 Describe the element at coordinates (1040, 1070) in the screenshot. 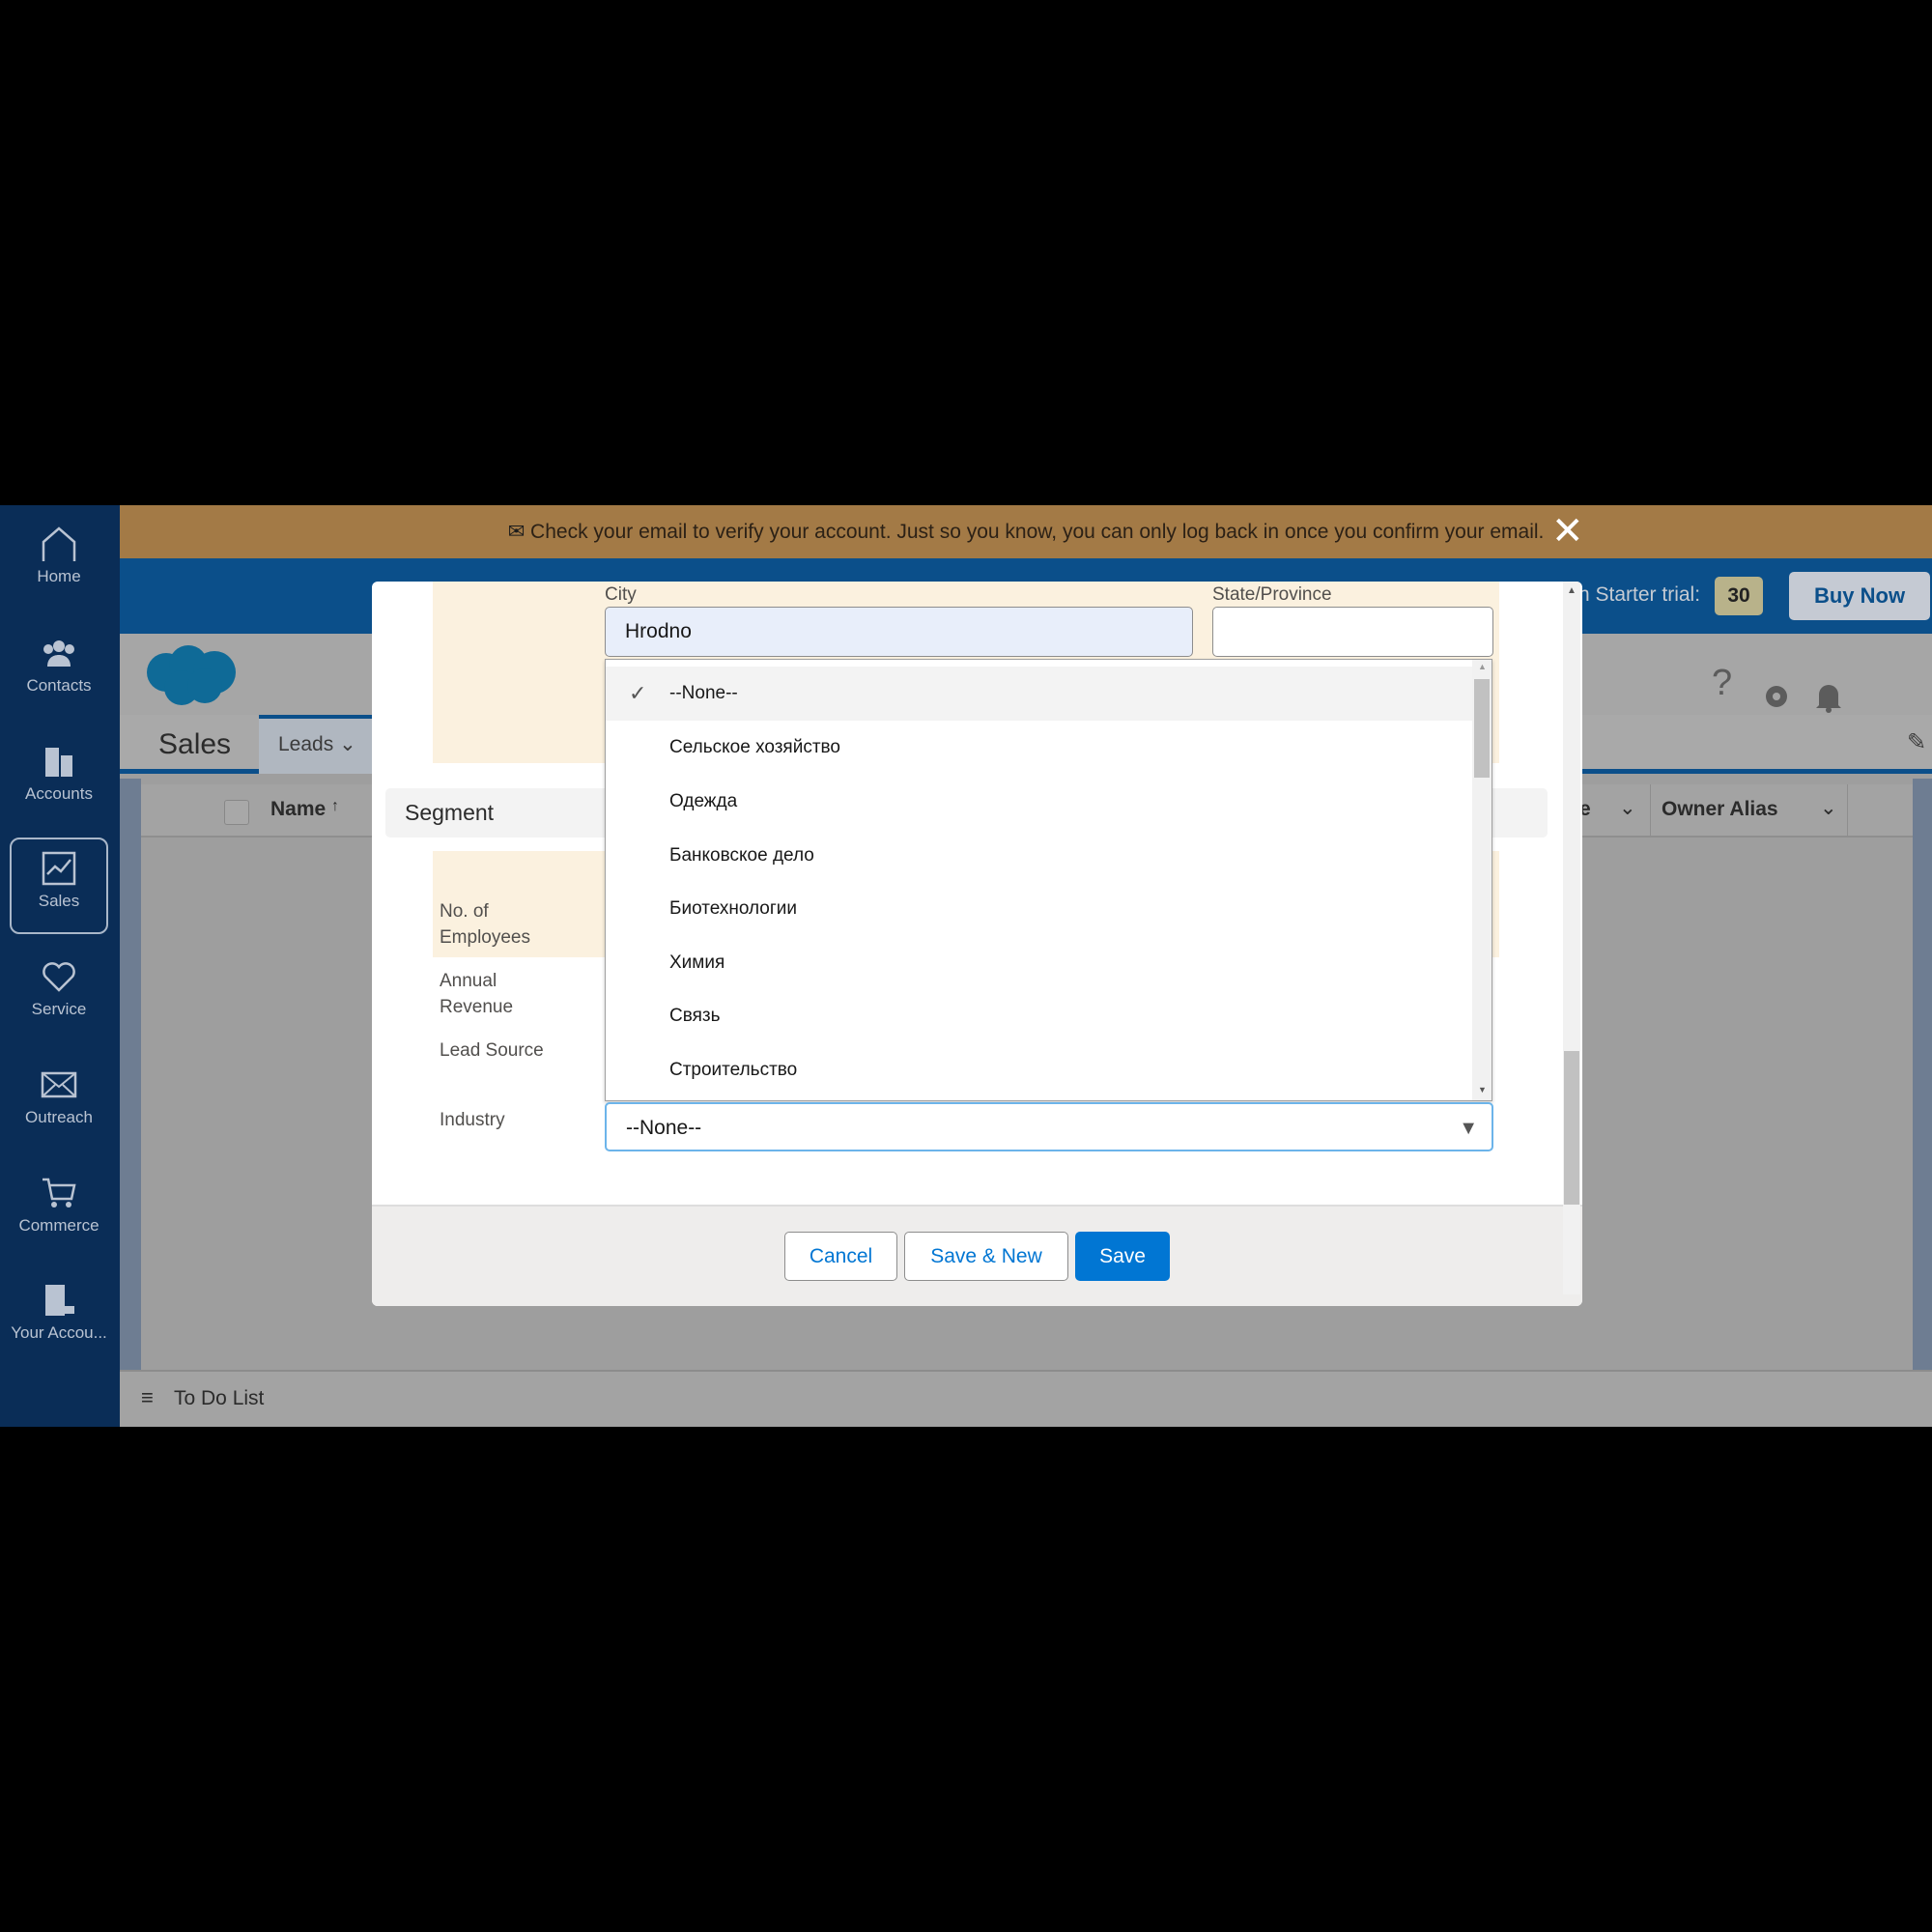

I see `dropdown-option: Строительство` at that location.